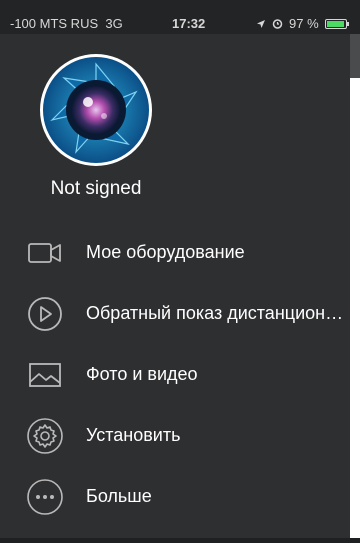 This screenshot has width=360, height=543. I want to click on battery-percent: 97 %, so click(304, 23).